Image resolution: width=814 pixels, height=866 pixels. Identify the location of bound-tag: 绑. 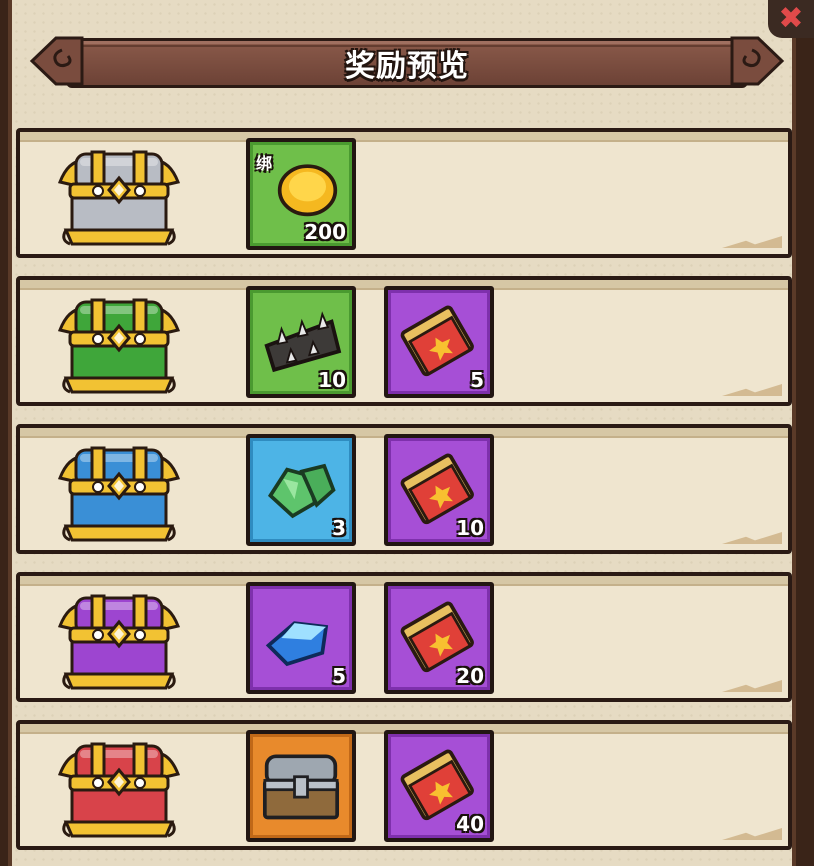
(264, 163).